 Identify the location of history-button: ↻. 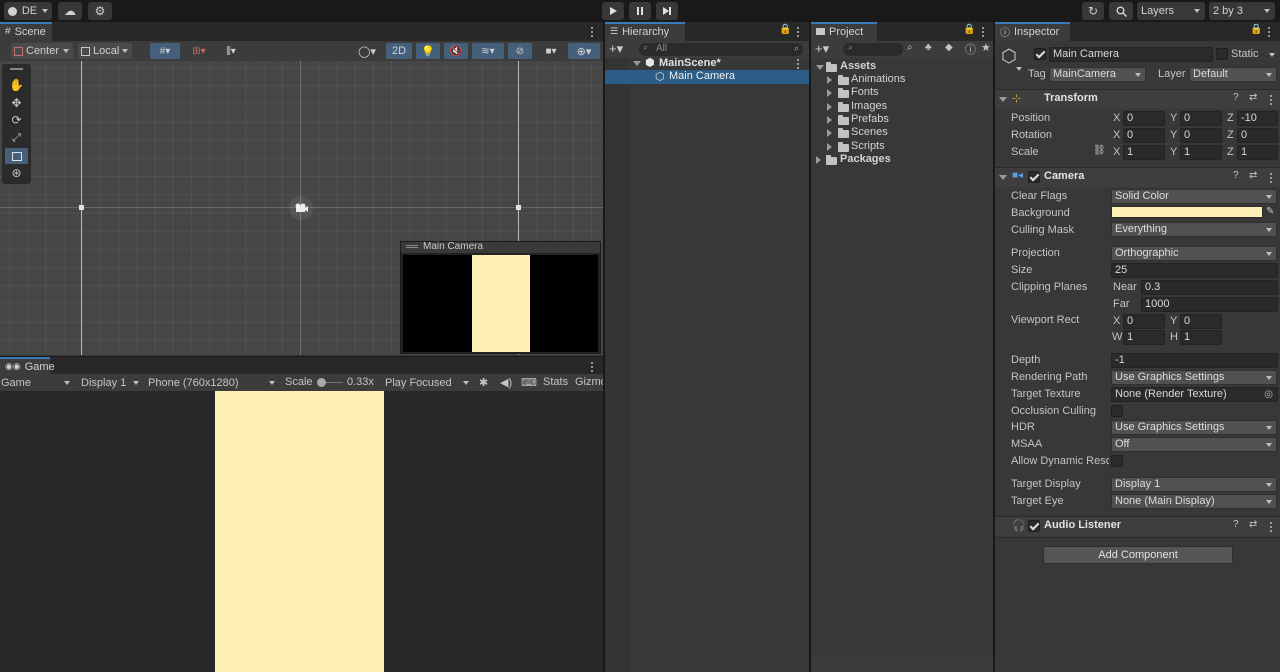
(1093, 11).